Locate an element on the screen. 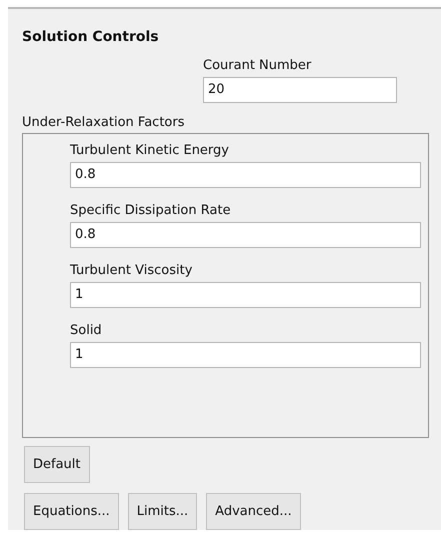 The height and width of the screenshot is (544, 441). field-label: Turbulent Kinetic Energy is located at coordinates (150, 151).